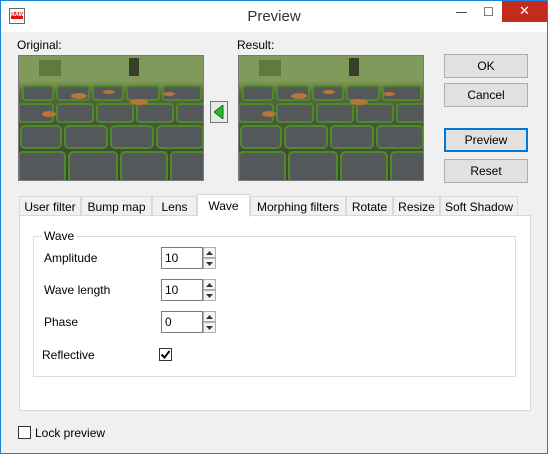  Describe the element at coordinates (486, 171) in the screenshot. I see `reset-button: Reset` at that location.